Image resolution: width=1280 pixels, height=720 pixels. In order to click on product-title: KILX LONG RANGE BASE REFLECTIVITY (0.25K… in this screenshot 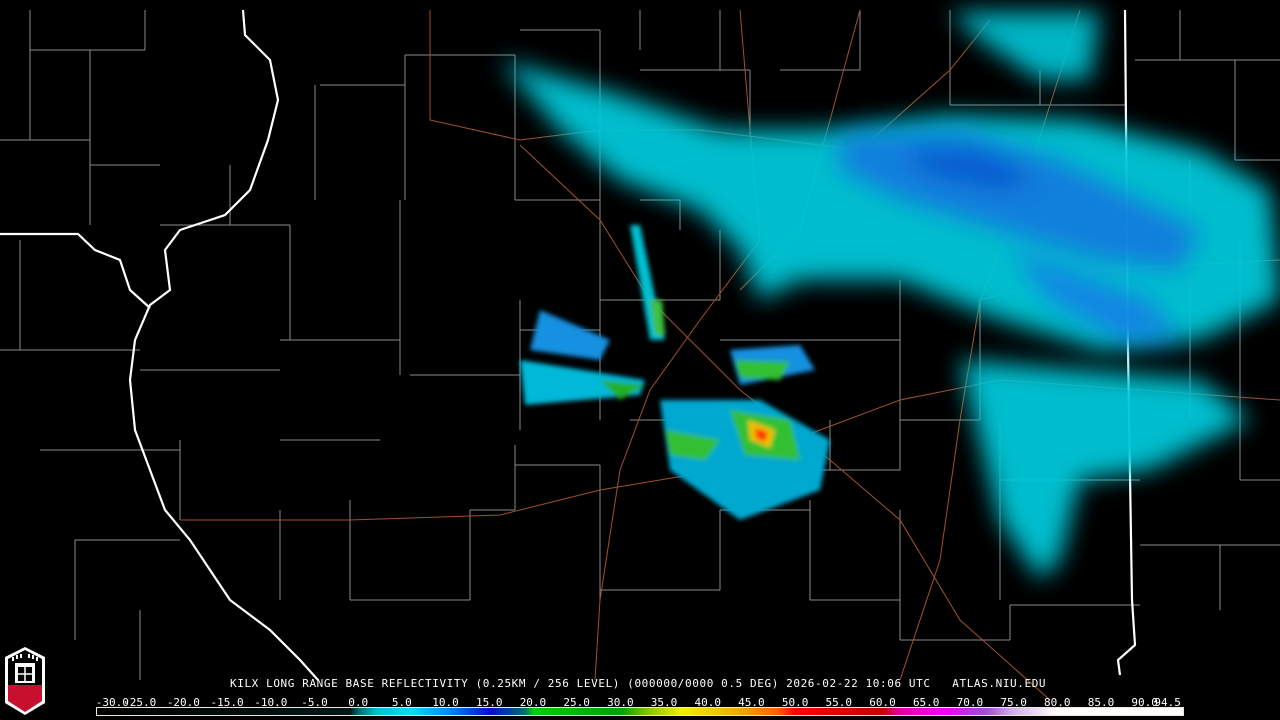, I will do `click(638, 683)`.